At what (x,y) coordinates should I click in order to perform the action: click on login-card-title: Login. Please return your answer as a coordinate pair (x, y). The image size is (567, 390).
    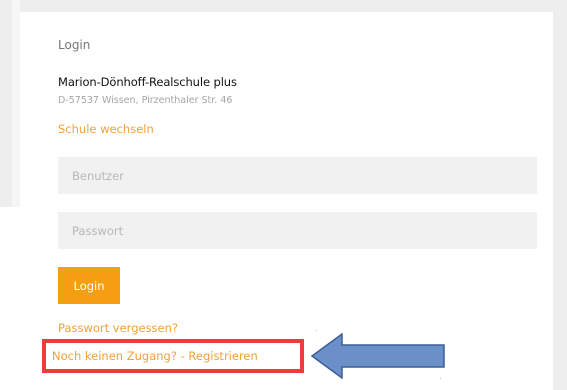
    Looking at the image, I should click on (74, 45).